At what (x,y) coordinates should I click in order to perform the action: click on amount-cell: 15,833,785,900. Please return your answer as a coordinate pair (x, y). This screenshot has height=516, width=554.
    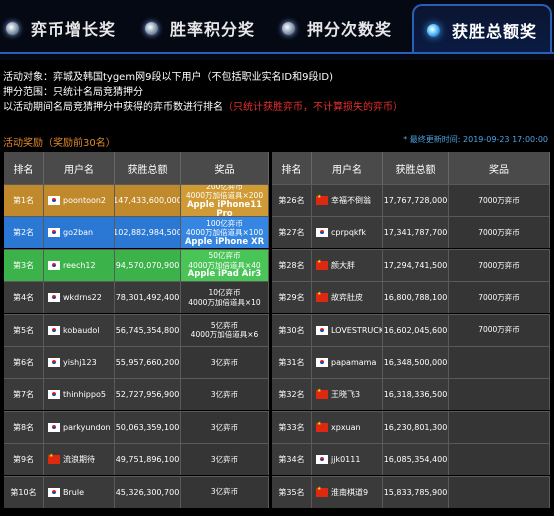
    Looking at the image, I should click on (416, 492).